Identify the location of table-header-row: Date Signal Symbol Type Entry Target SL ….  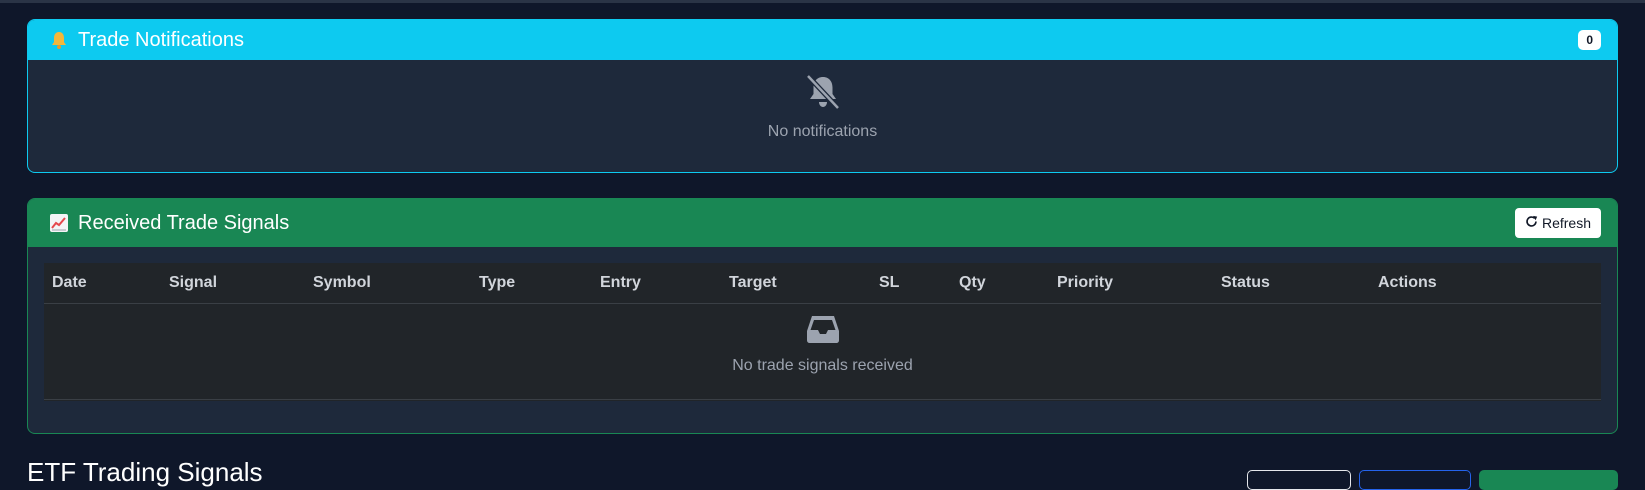
(822, 283).